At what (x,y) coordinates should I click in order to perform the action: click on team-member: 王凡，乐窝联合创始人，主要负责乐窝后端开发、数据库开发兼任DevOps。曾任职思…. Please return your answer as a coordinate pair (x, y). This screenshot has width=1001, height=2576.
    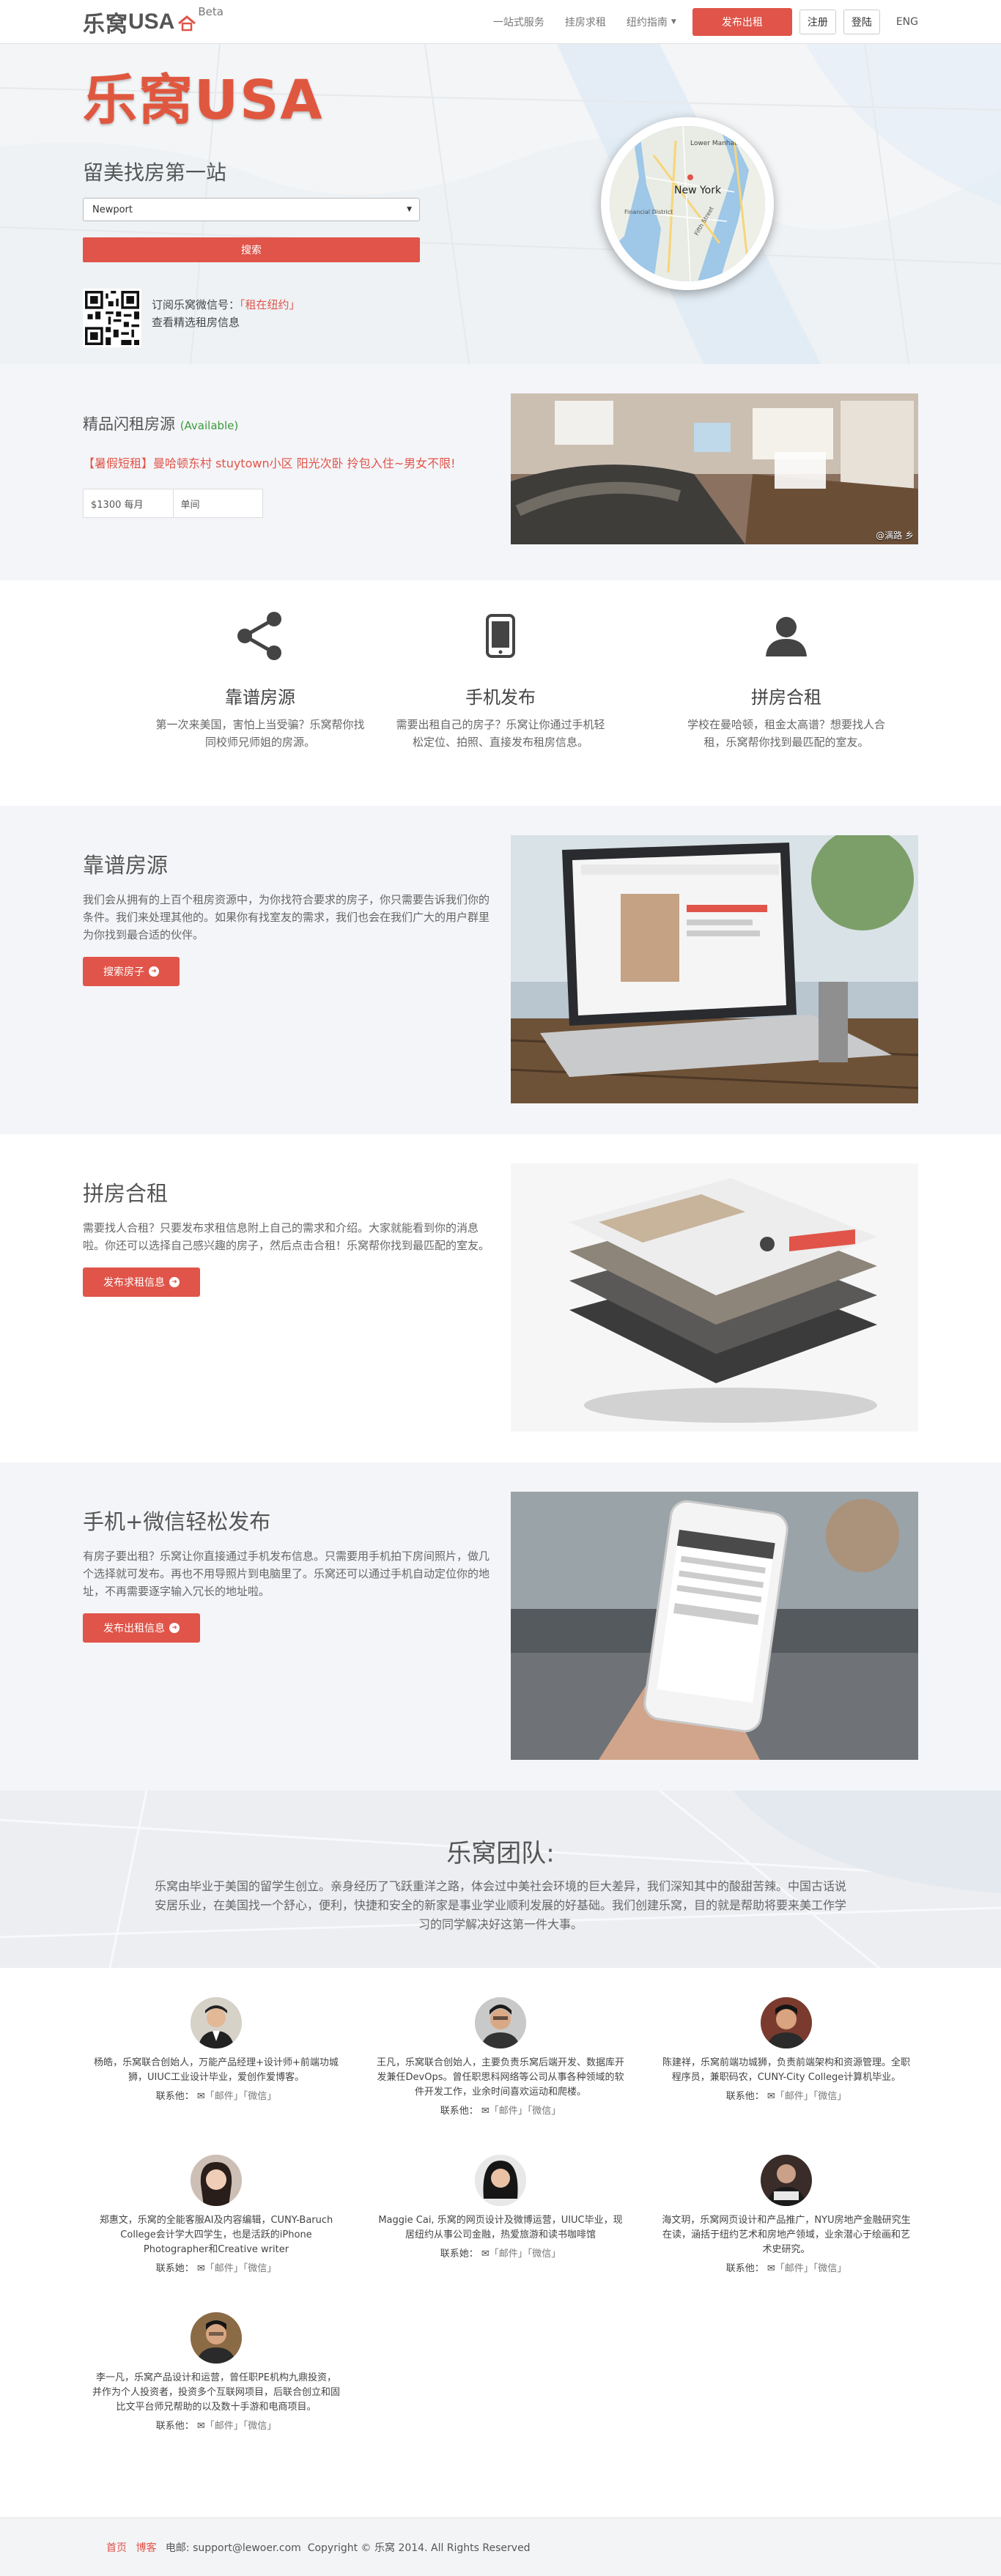
    Looking at the image, I should click on (500, 2057).